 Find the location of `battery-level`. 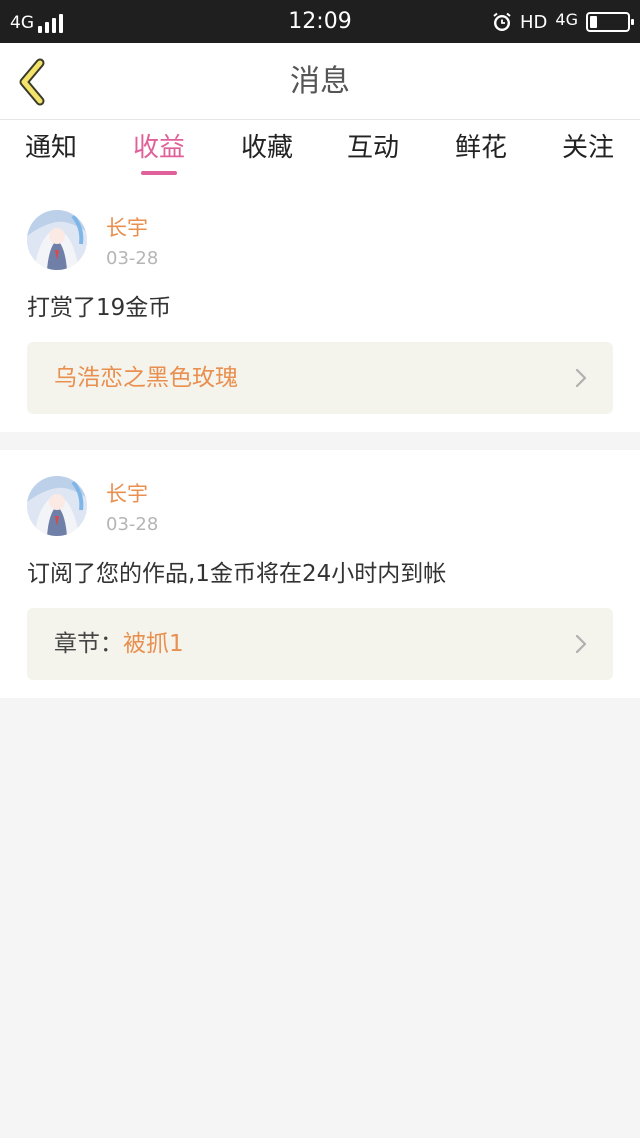

battery-level is located at coordinates (593, 22).